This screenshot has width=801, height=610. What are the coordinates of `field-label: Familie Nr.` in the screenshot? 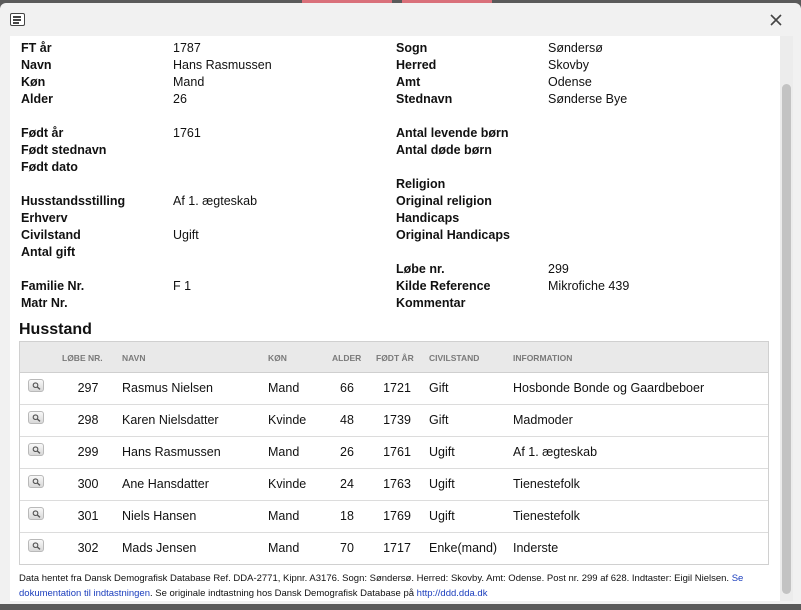 It's located at (53, 286).